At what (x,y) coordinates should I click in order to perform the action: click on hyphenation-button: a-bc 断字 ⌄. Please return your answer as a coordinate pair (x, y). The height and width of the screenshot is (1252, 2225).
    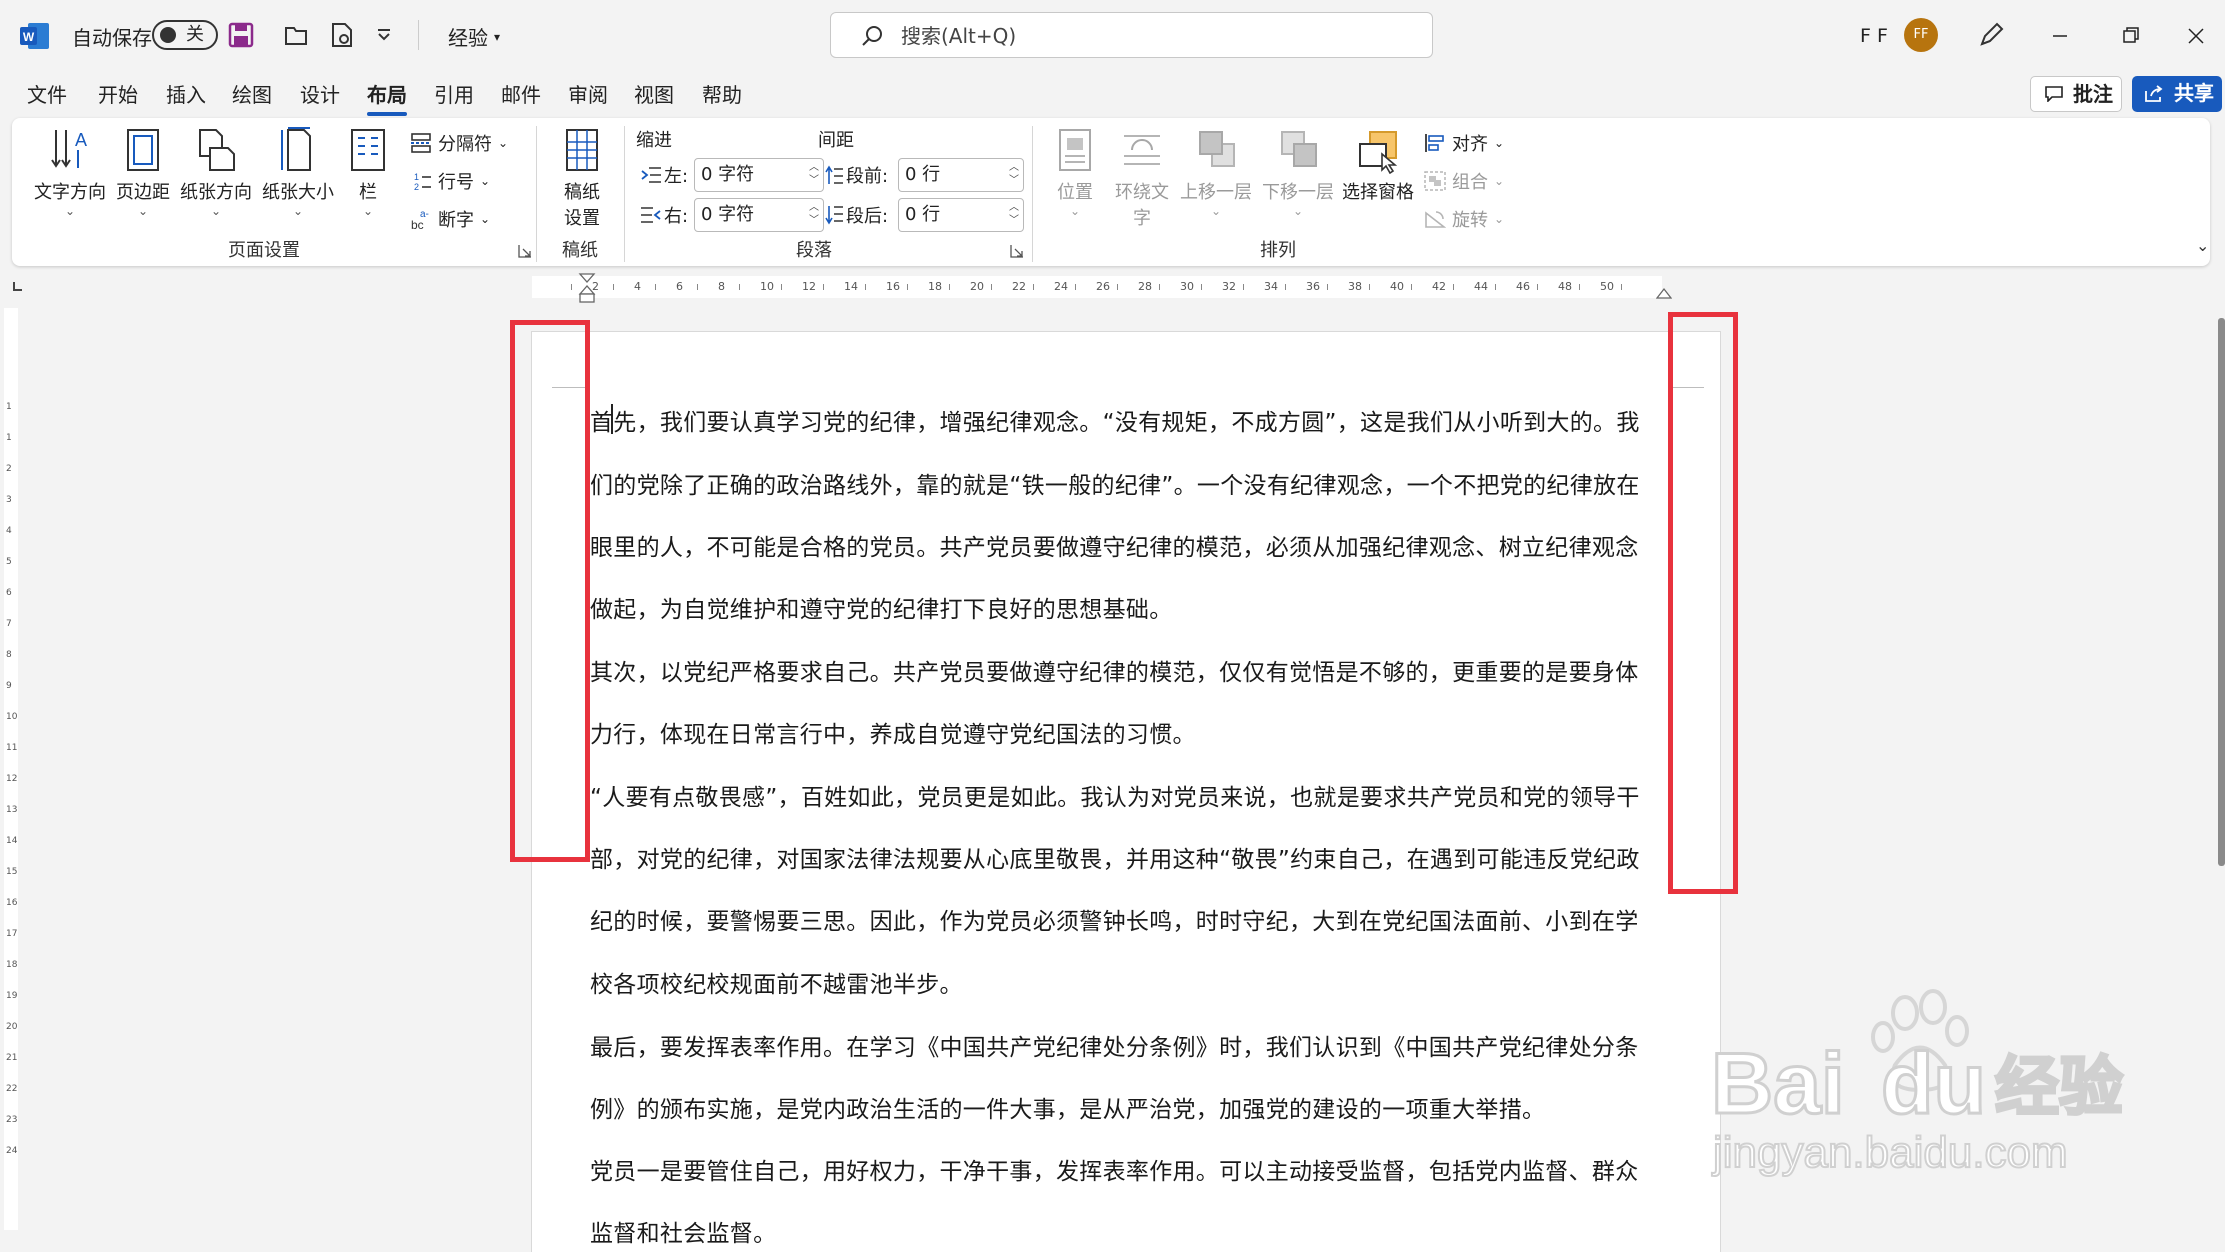
    Looking at the image, I should click on (450, 219).